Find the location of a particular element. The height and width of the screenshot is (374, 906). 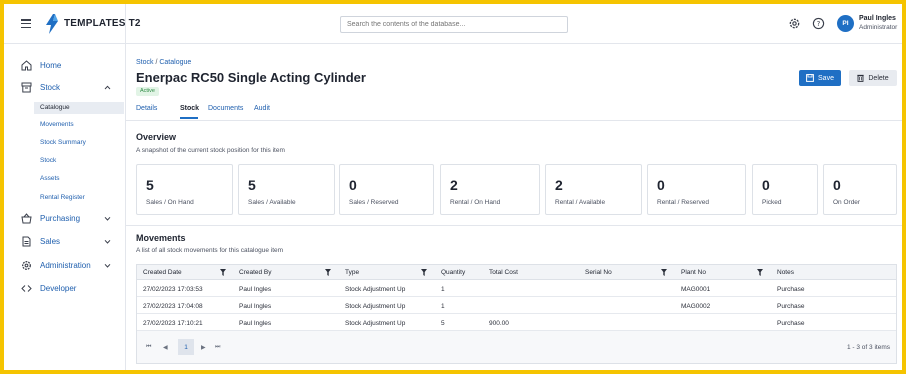

code-icon is located at coordinates (26, 288).